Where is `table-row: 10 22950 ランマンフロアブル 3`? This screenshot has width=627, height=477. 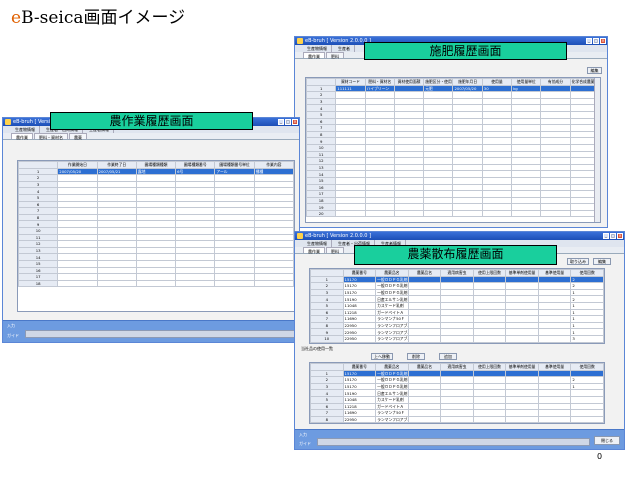 table-row: 10 22950 ランマンフロアブル 3 is located at coordinates (457, 338).